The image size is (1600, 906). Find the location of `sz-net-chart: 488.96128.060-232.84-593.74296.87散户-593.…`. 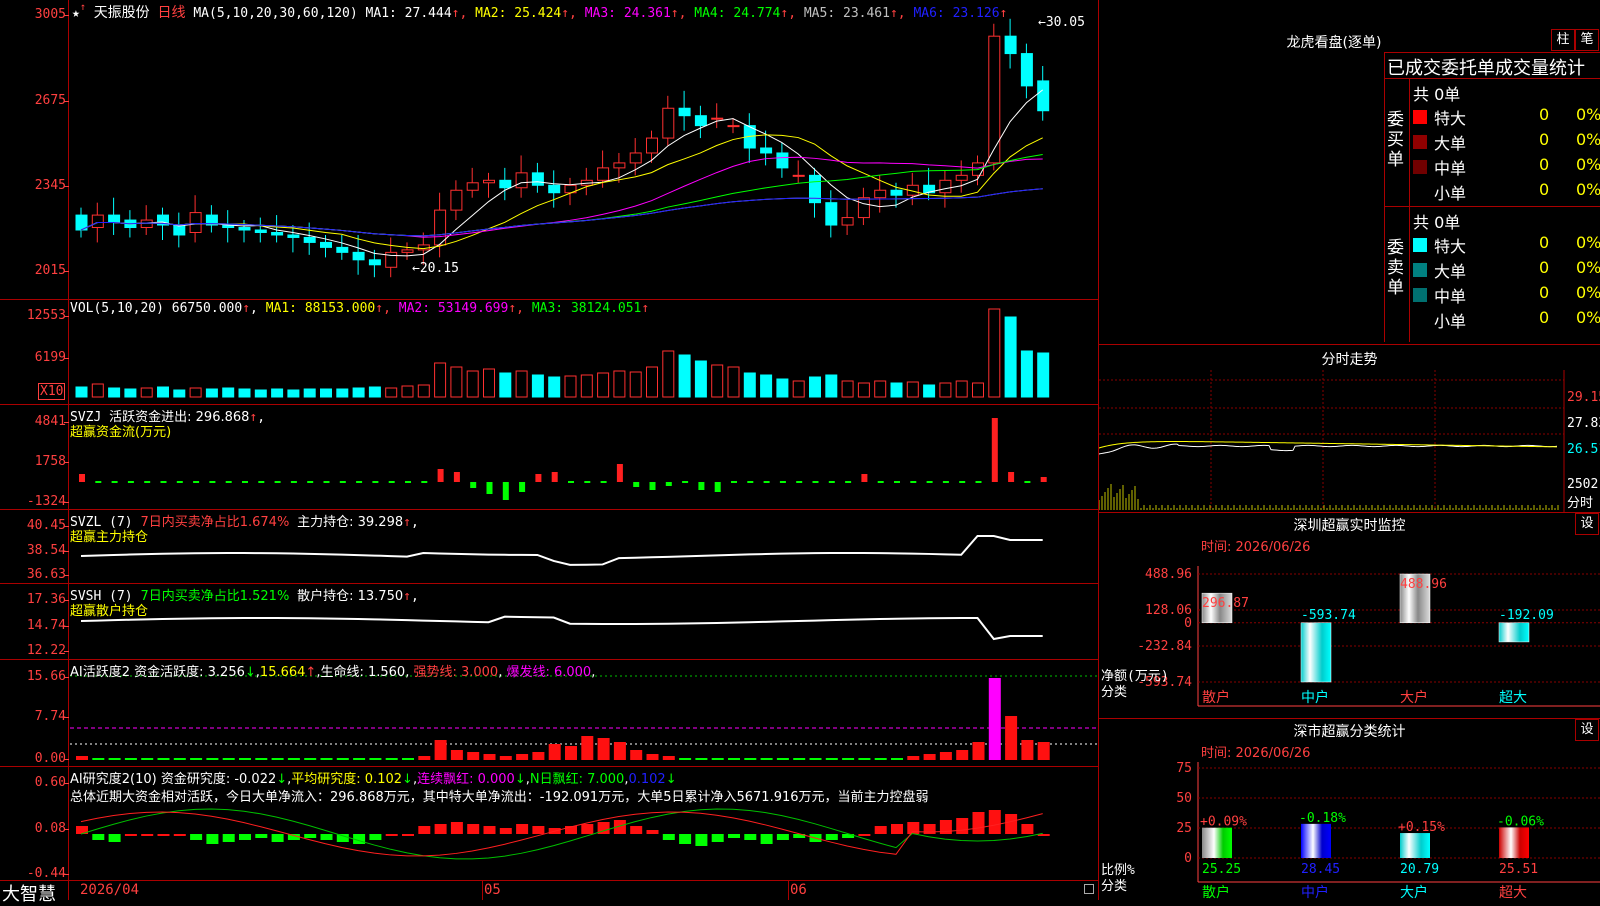

sz-net-chart: 488.96128.060-232.84-593.74296.87散户-593.… is located at coordinates (1349, 636).